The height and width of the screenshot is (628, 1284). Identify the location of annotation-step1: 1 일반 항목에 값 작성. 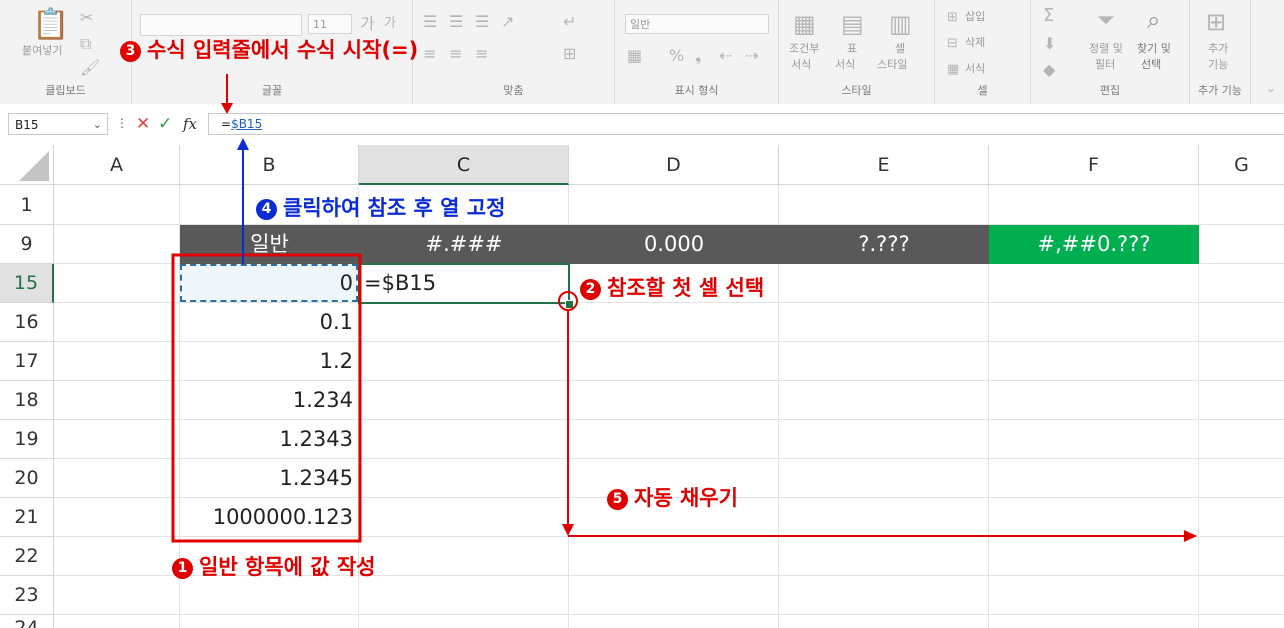
(274, 566).